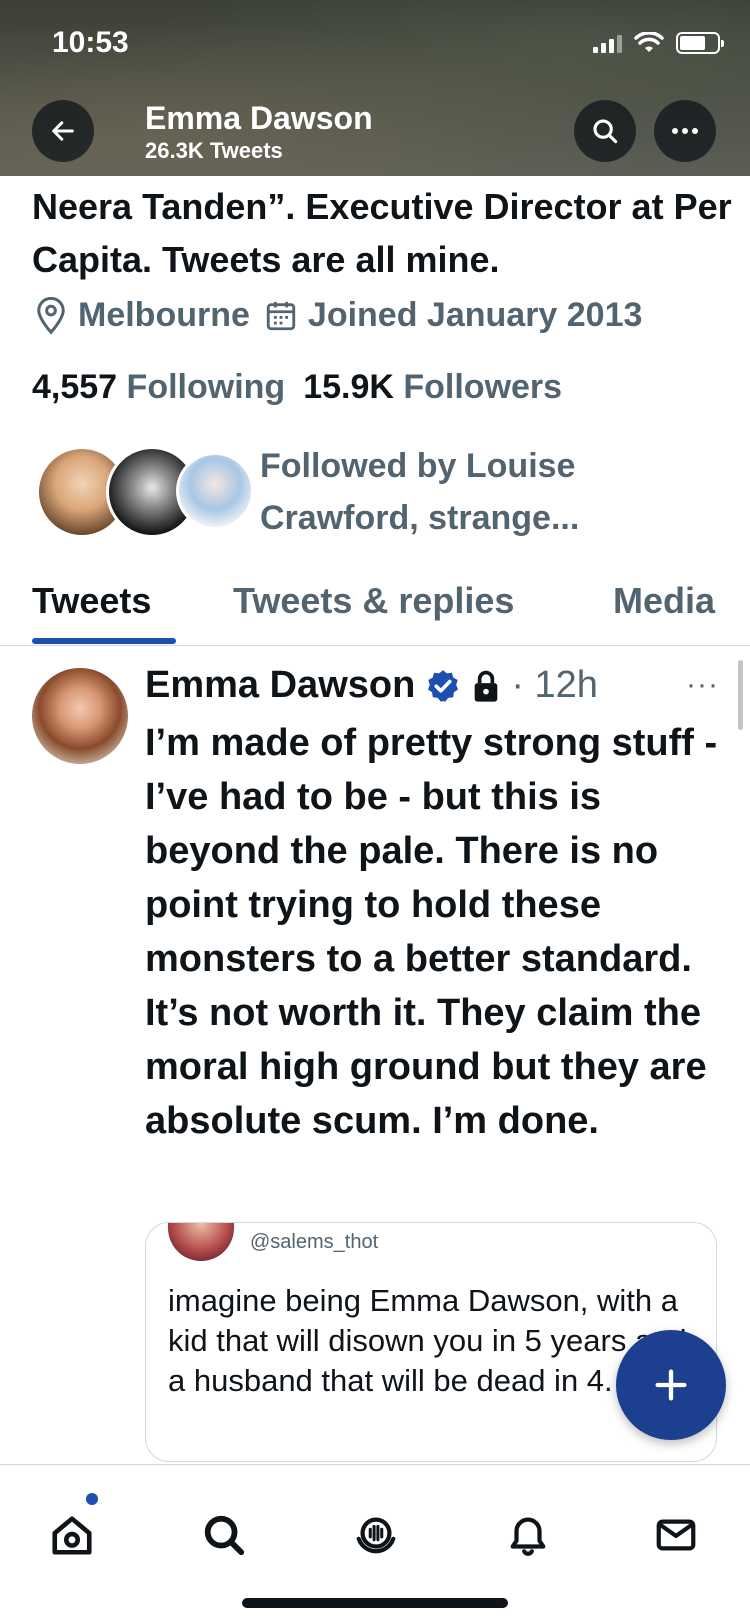 The height and width of the screenshot is (1624, 750). What do you see at coordinates (206, 387) in the screenshot?
I see `following-label: Following` at bounding box center [206, 387].